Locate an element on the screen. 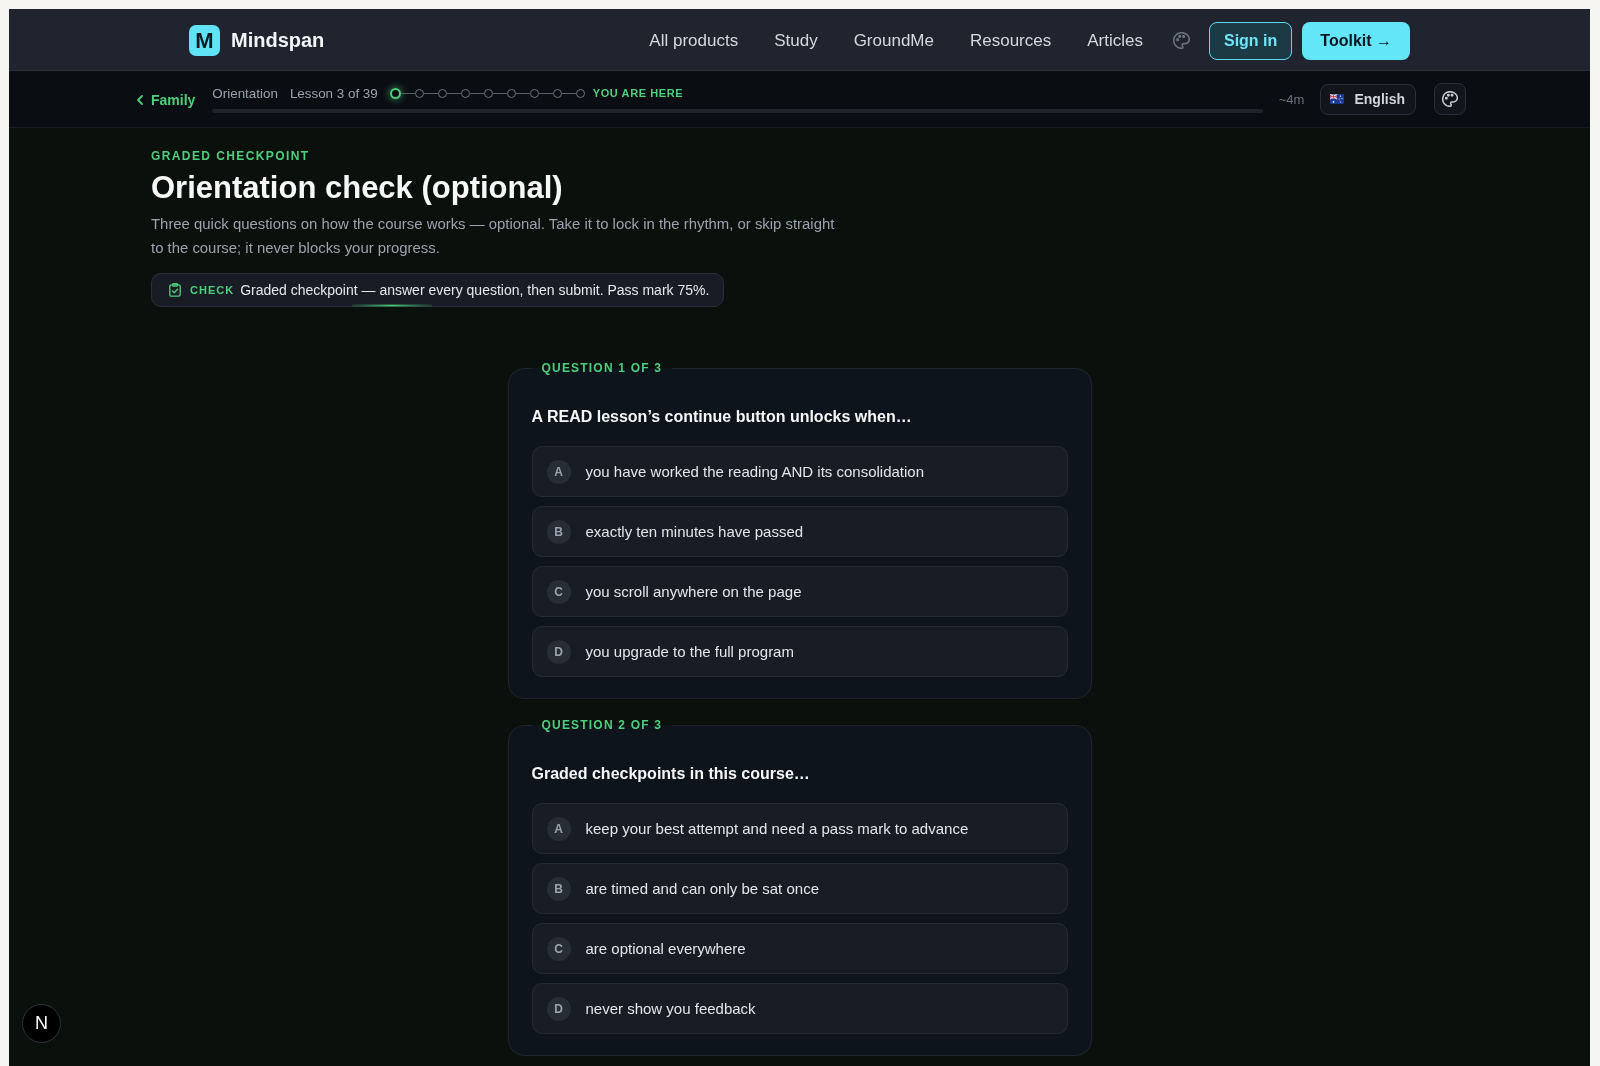 The image size is (1600, 1066). lesson-counter: Lesson 3 of 39 is located at coordinates (333, 93).